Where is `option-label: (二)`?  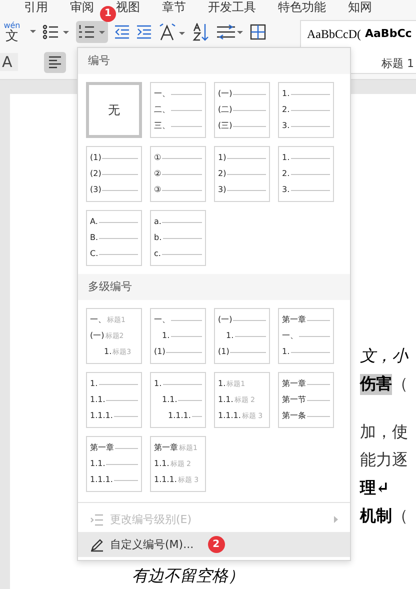
option-label: (二) is located at coordinates (225, 110).